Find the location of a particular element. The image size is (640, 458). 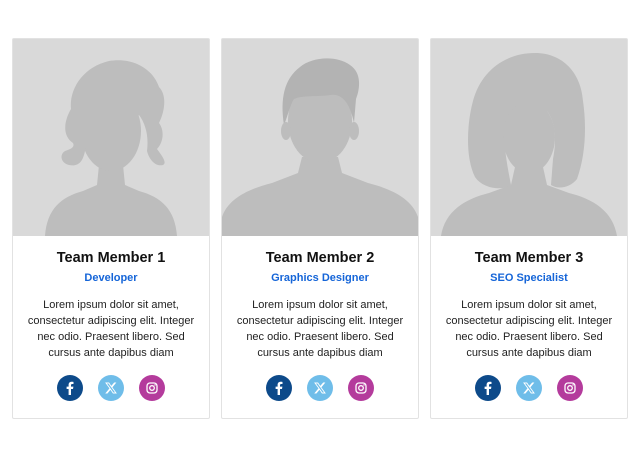

female-curly-silhouette-icon is located at coordinates (111, 137).